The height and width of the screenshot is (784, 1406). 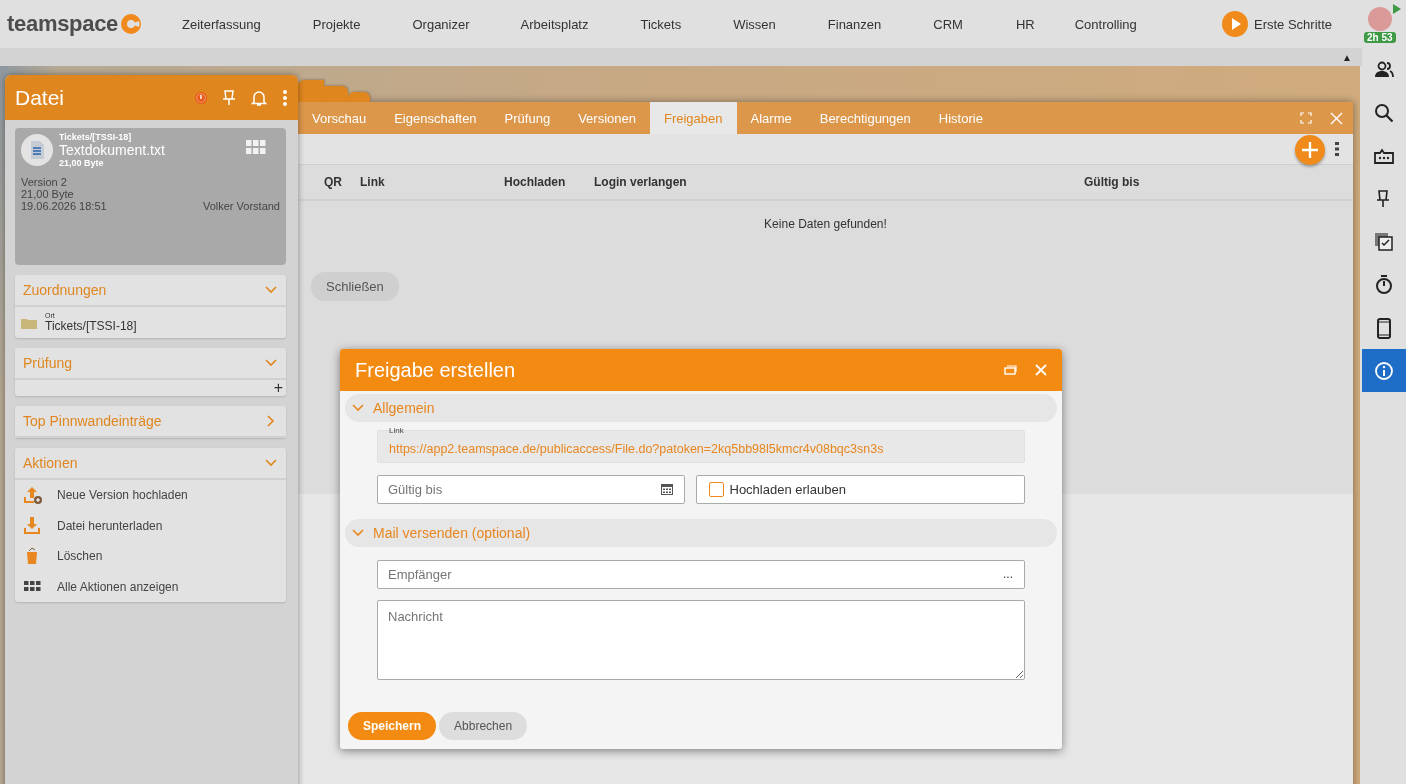 What do you see at coordinates (278, 388) in the screenshot?
I see `add-button: +` at bounding box center [278, 388].